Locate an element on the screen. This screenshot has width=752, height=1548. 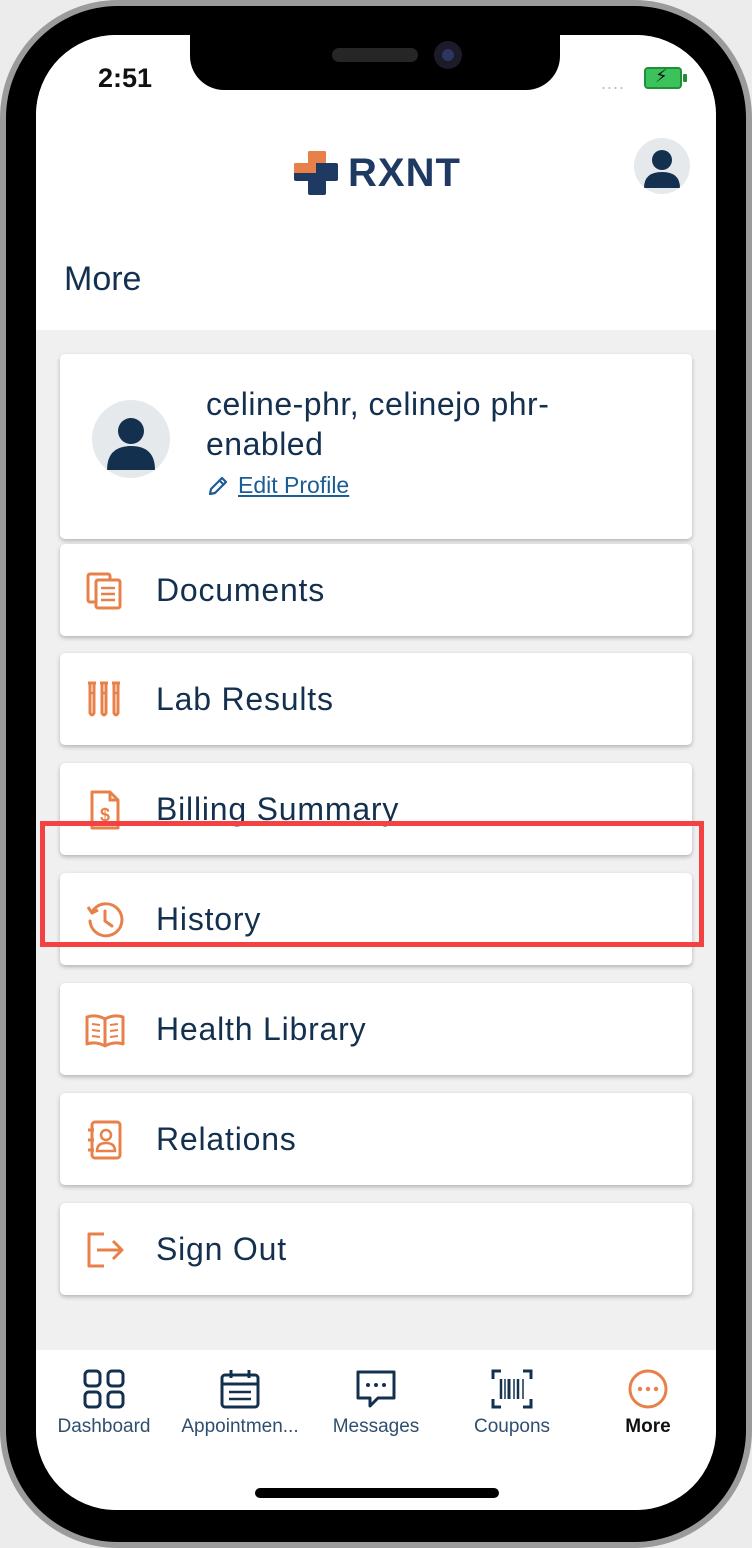
status-time: 2:51 is located at coordinates (125, 78).